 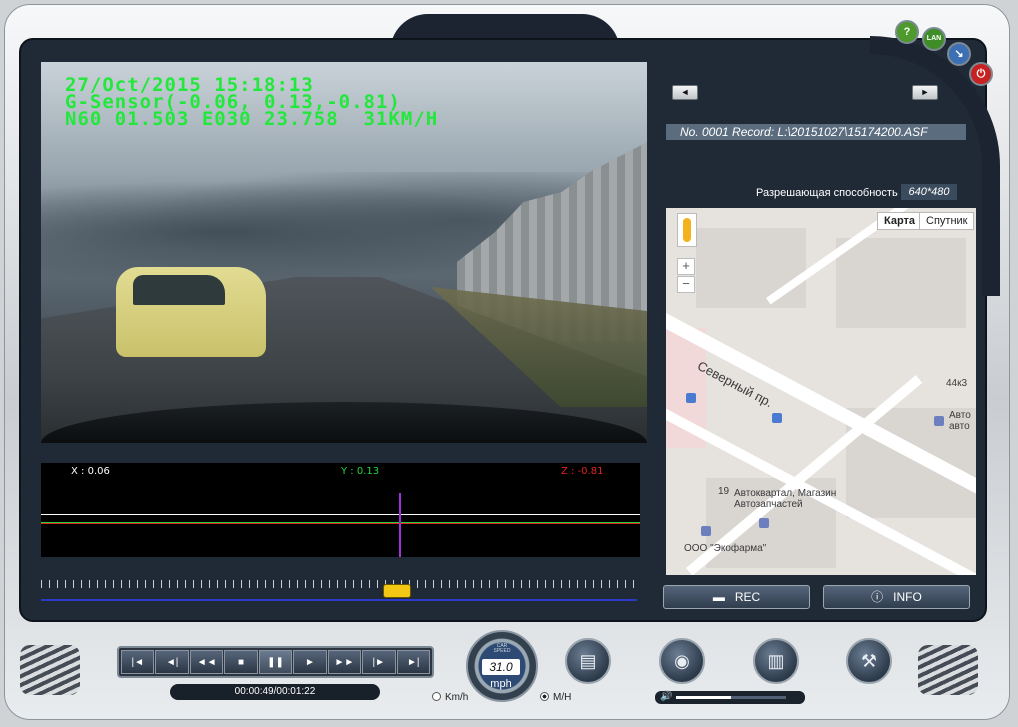 What do you see at coordinates (948, 670) in the screenshot?
I see `speaker-grille-right` at bounding box center [948, 670].